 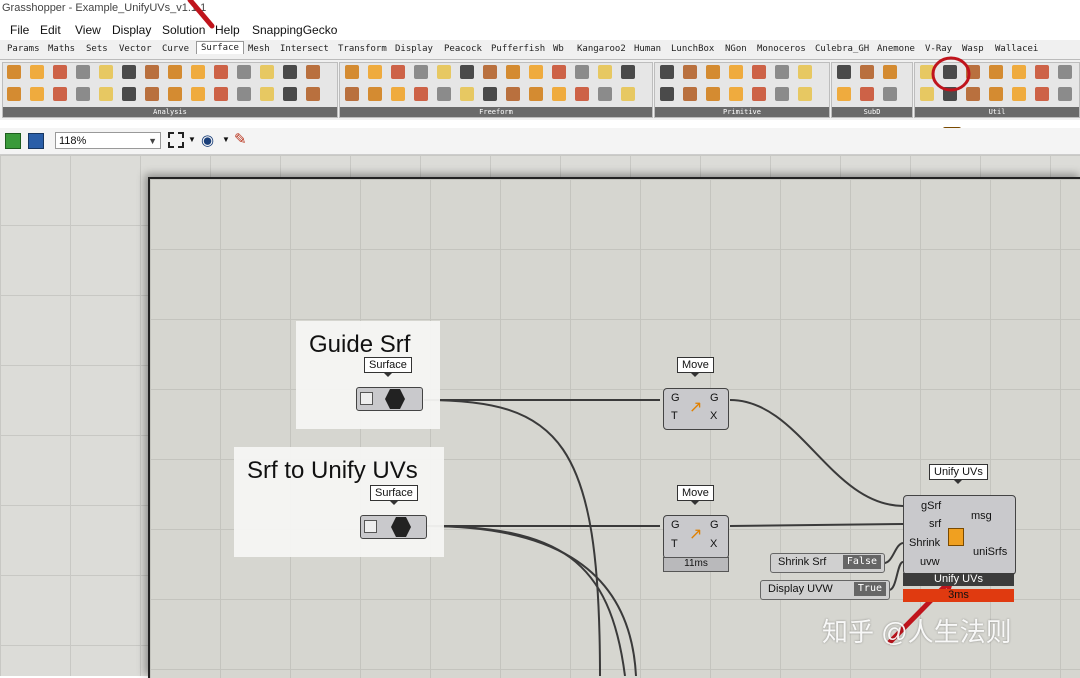 What do you see at coordinates (930, 562) in the screenshot?
I see `pin-input-uvw: uvw` at bounding box center [930, 562].